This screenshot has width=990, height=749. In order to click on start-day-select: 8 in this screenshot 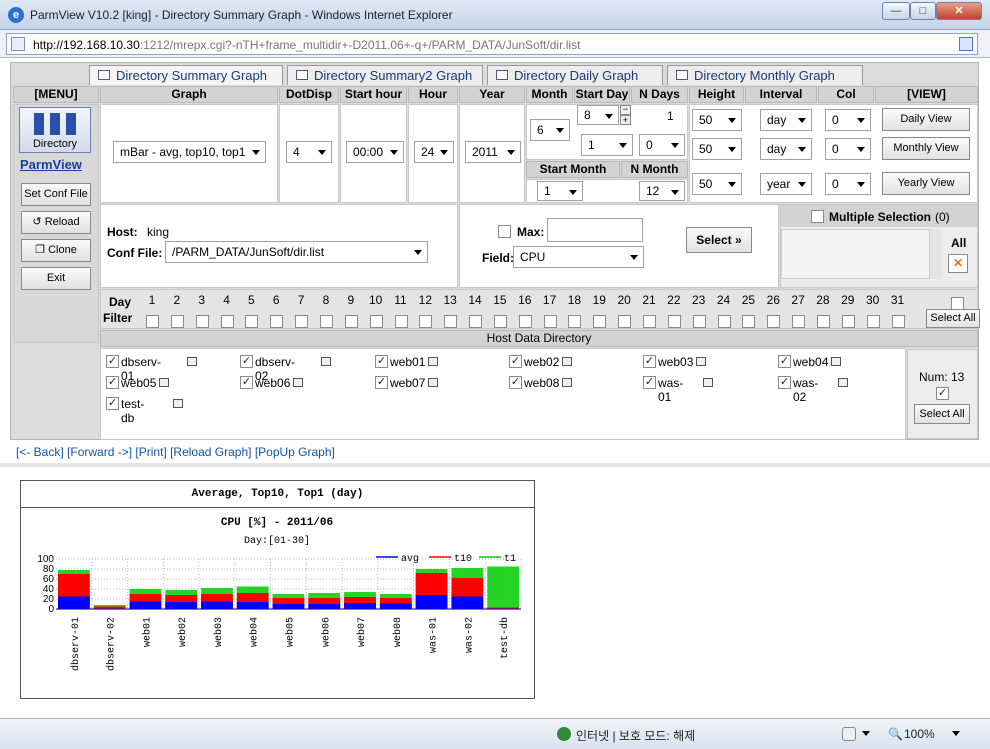, I will do `click(598, 115)`.